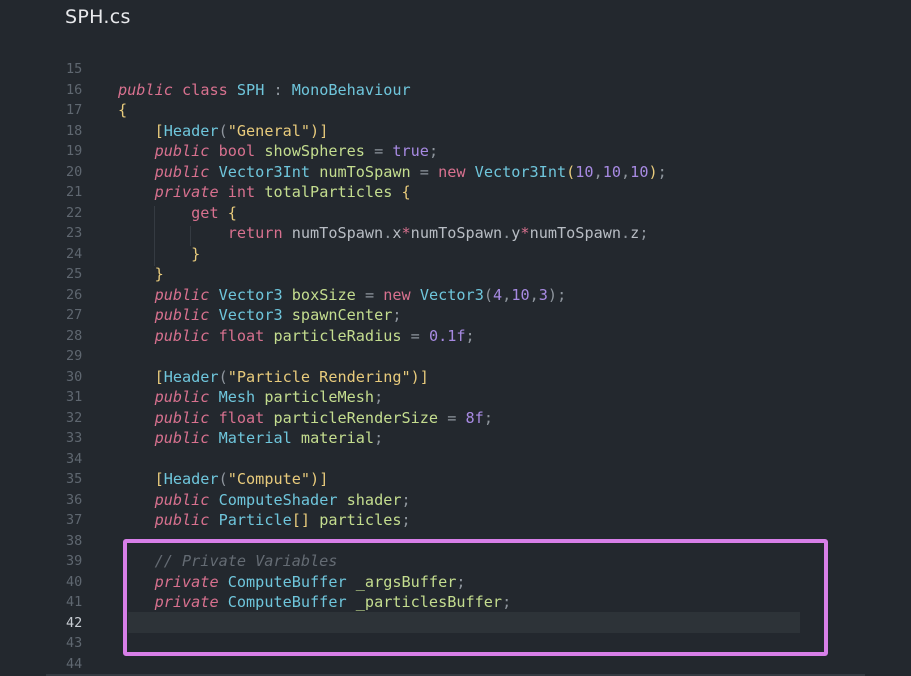 Image resolution: width=911 pixels, height=676 pixels. What do you see at coordinates (455, 459) in the screenshot?
I see `code-line: 34` at bounding box center [455, 459].